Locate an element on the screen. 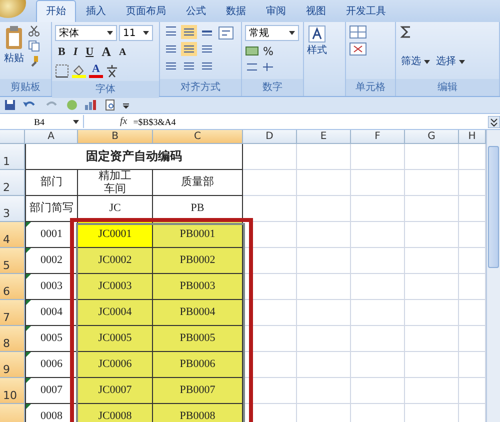  table-cell: JC0007 is located at coordinates (115, 391).